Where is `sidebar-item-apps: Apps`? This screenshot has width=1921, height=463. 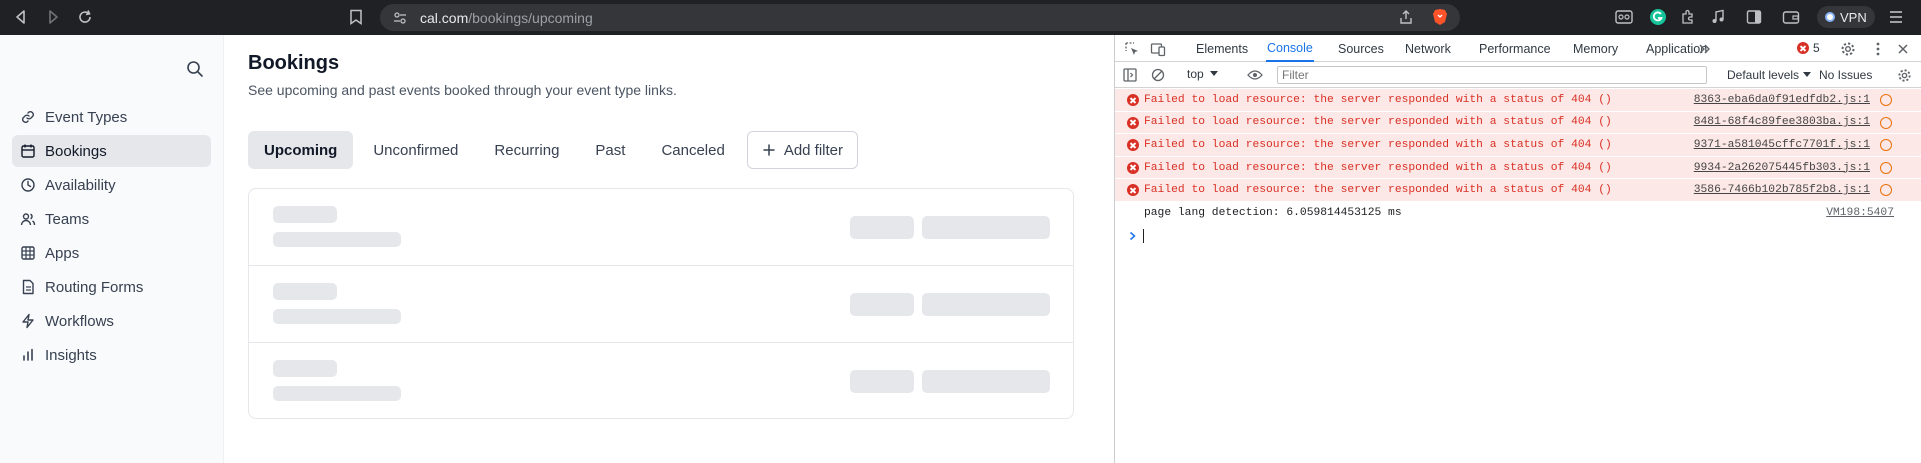
sidebar-item-apps: Apps is located at coordinates (111, 253).